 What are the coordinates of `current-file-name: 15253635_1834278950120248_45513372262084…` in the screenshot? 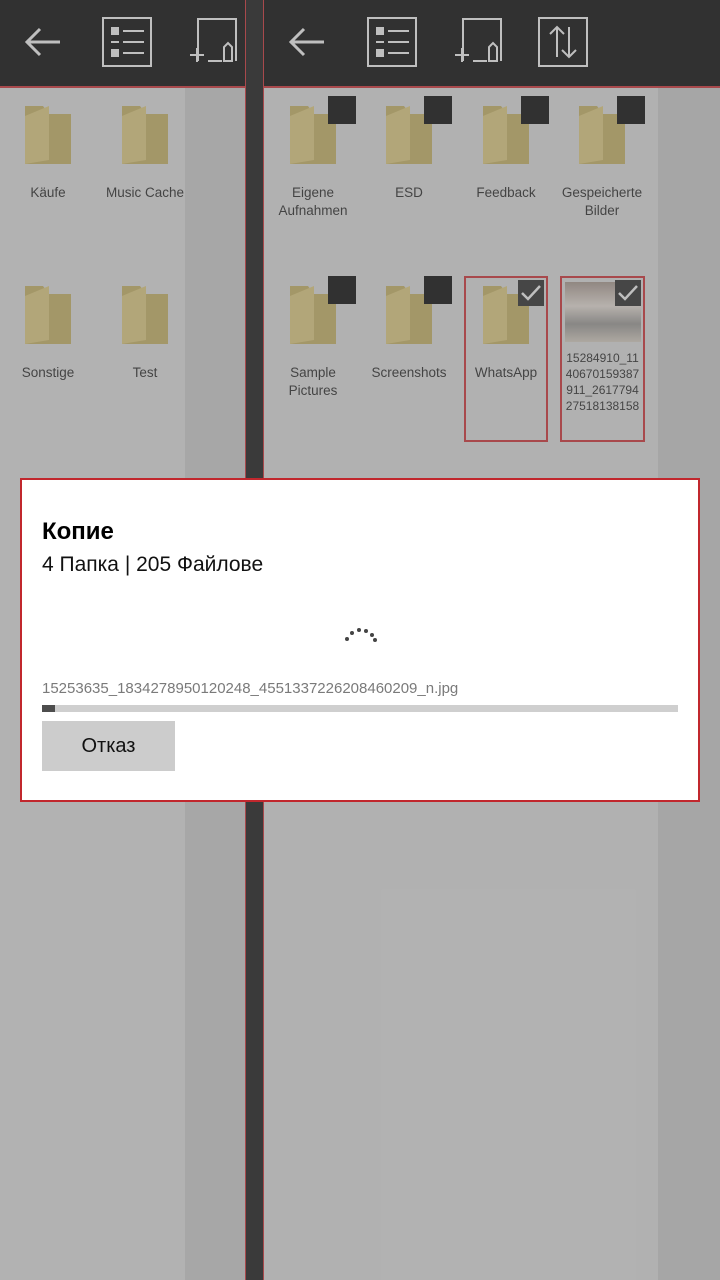 It's located at (250, 688).